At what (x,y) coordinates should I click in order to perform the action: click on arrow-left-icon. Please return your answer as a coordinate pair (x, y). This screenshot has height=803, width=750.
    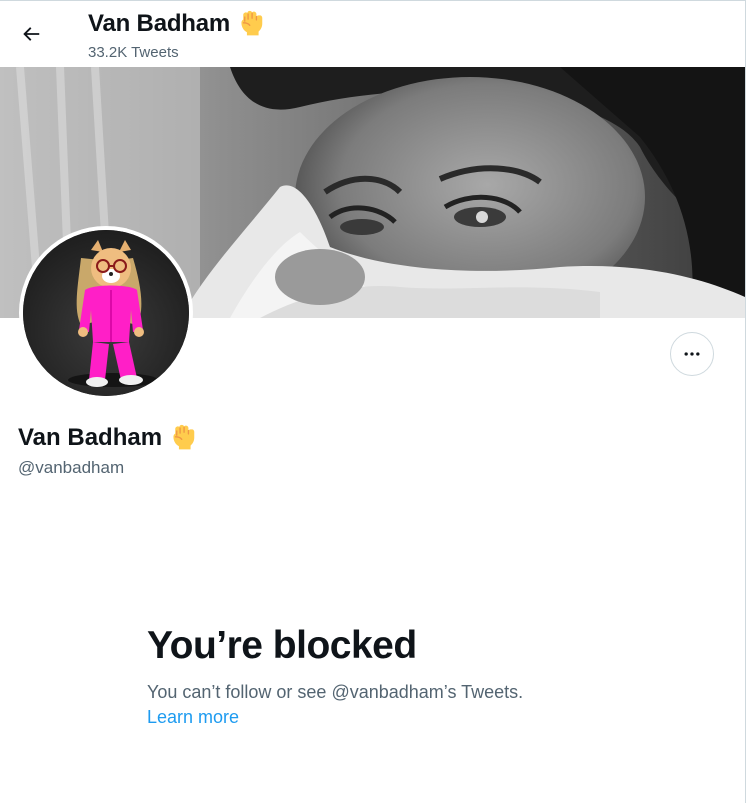
    Looking at the image, I should click on (31, 34).